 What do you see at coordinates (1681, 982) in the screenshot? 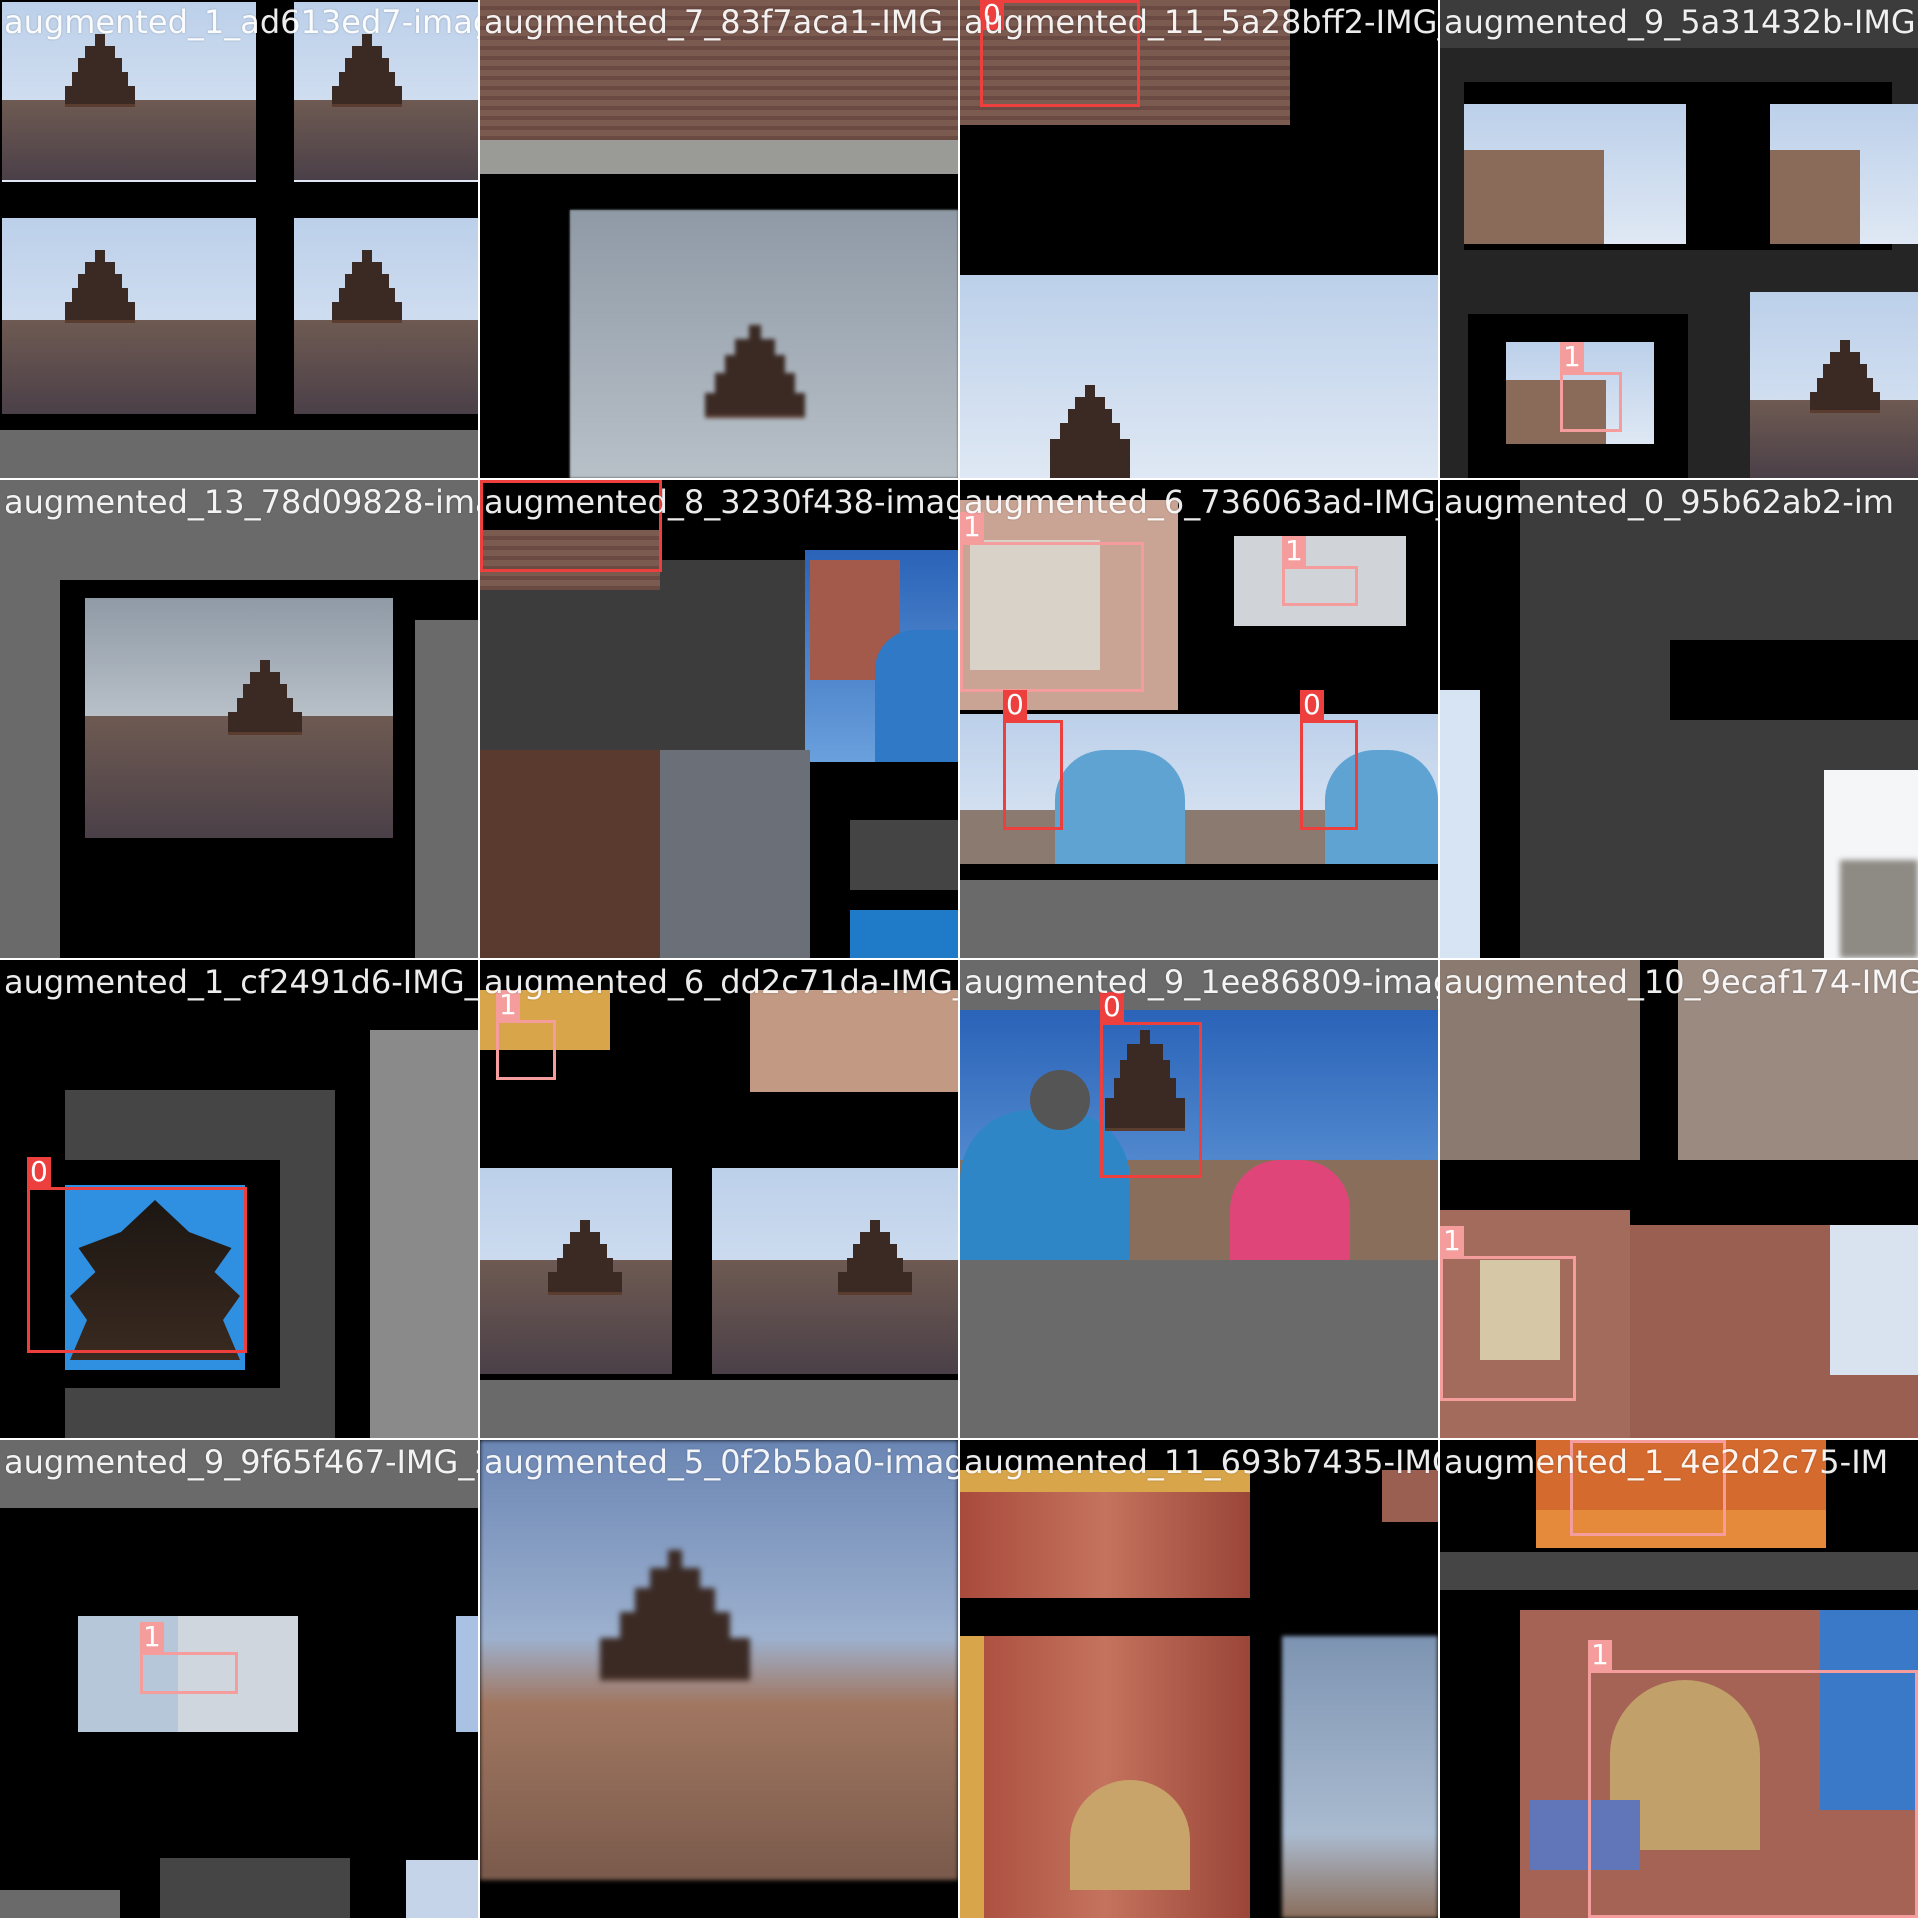
I see `tile-caption: augmented_10_9ecaf174-IMG` at bounding box center [1681, 982].